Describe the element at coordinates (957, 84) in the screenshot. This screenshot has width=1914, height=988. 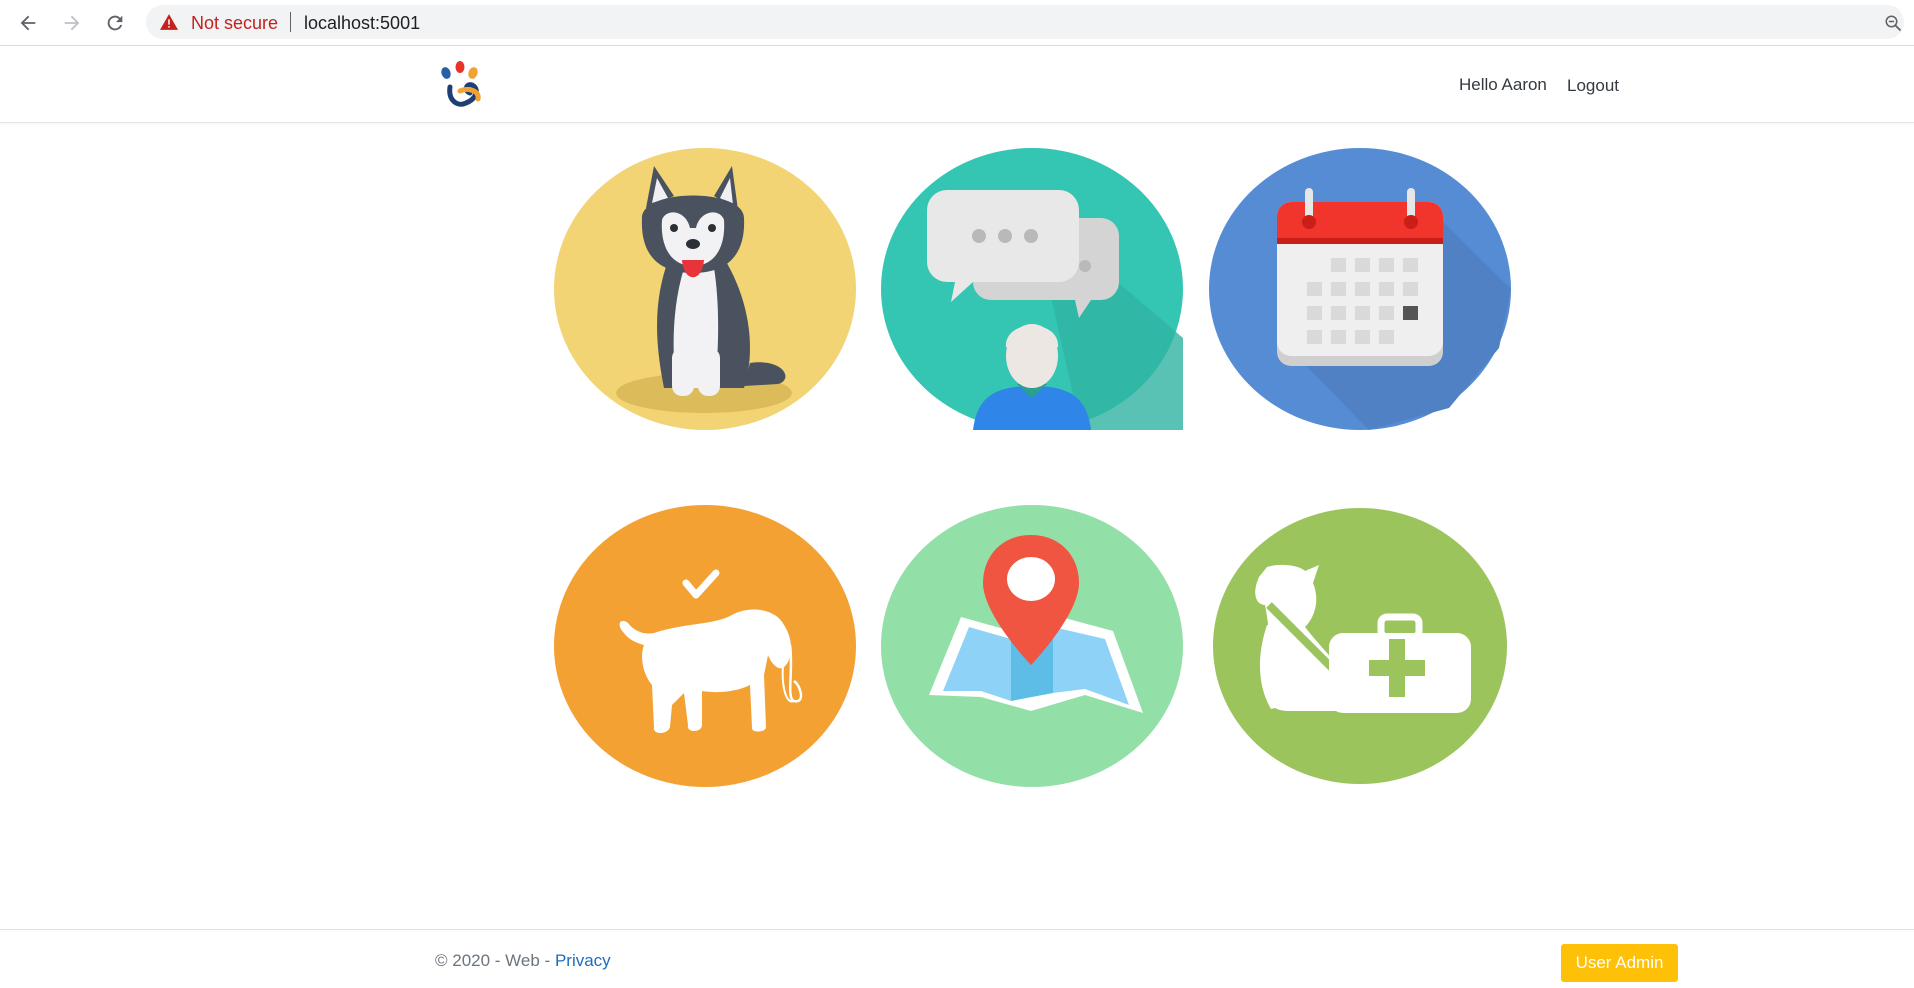
I see `app-navbar: Hello Aaron Logout` at that location.